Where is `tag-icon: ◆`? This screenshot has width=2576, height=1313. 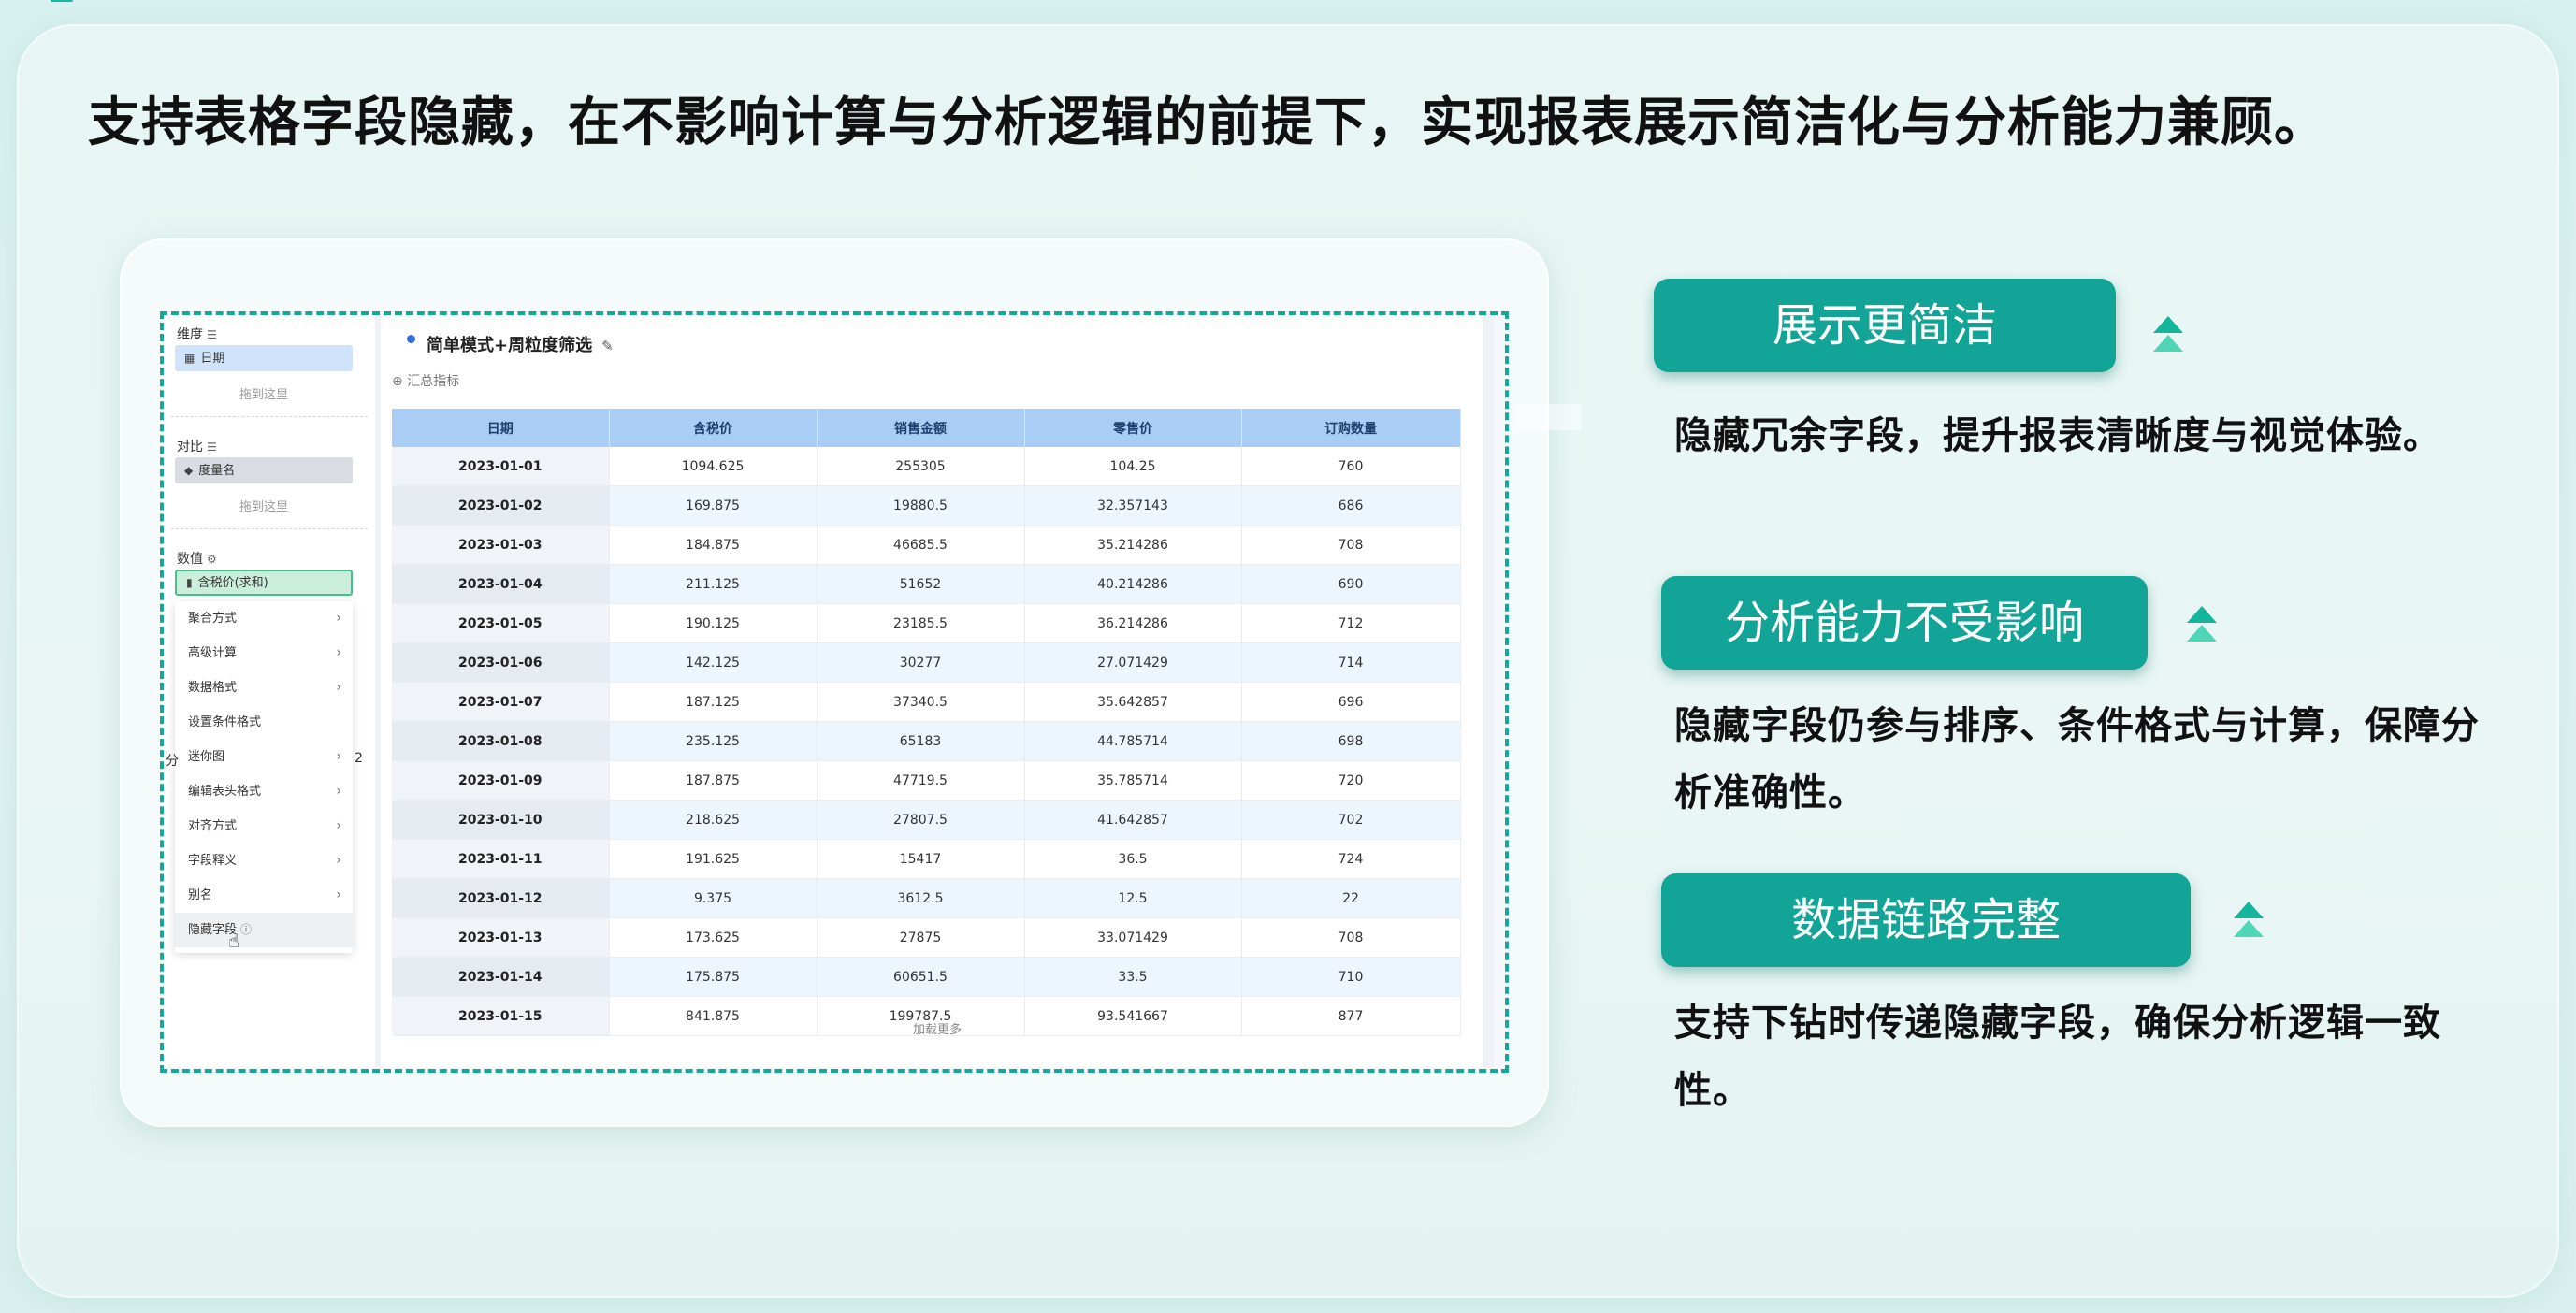 tag-icon: ◆ is located at coordinates (189, 471).